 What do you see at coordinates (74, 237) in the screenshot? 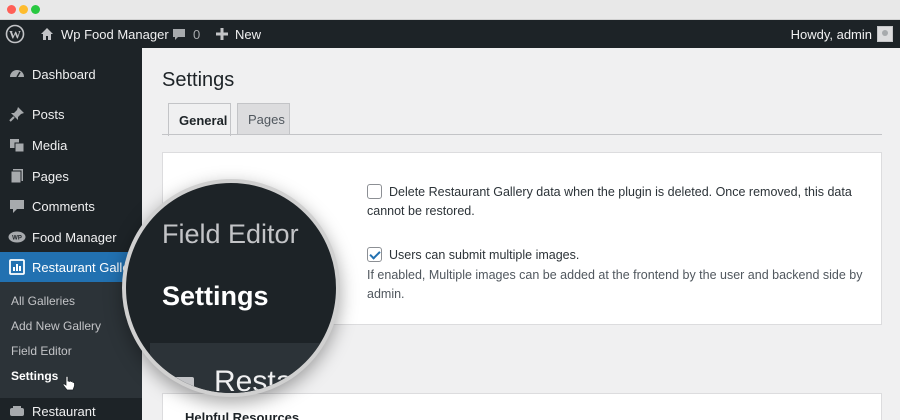
I see `sidebar-item-label: Food Manager` at bounding box center [74, 237].